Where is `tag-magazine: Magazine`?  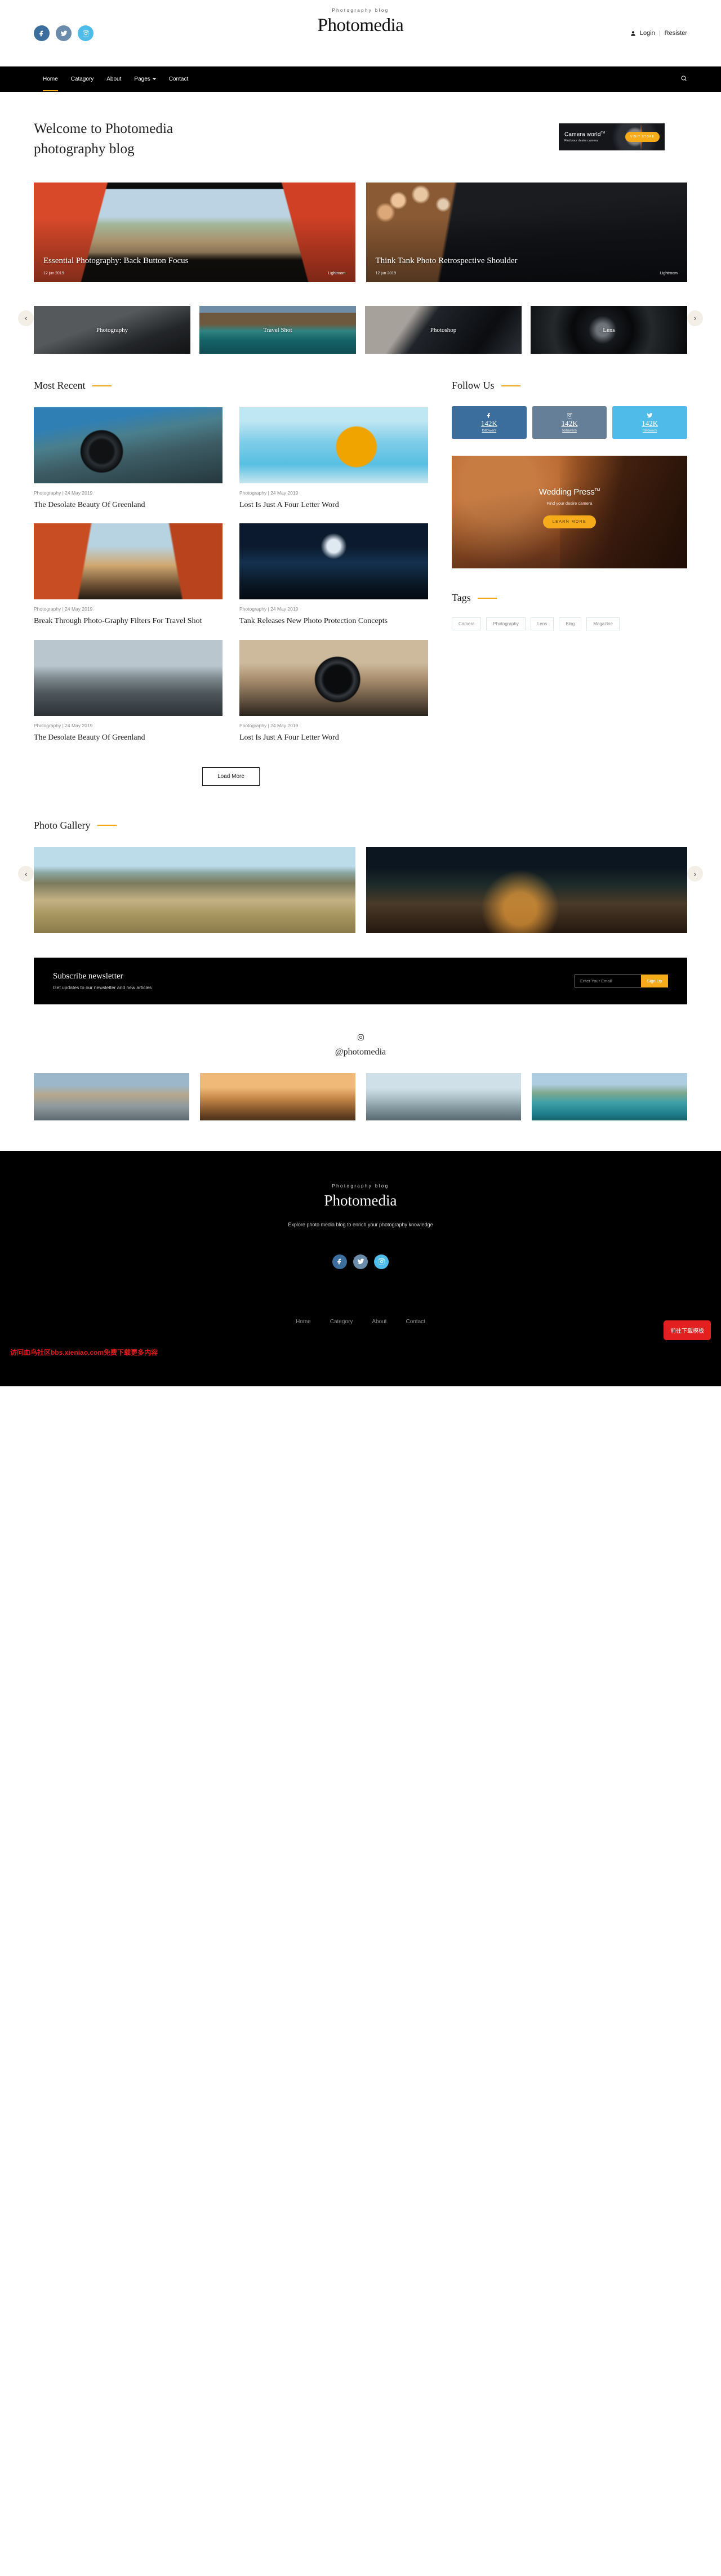
tag-magazine: Magazine is located at coordinates (603, 623).